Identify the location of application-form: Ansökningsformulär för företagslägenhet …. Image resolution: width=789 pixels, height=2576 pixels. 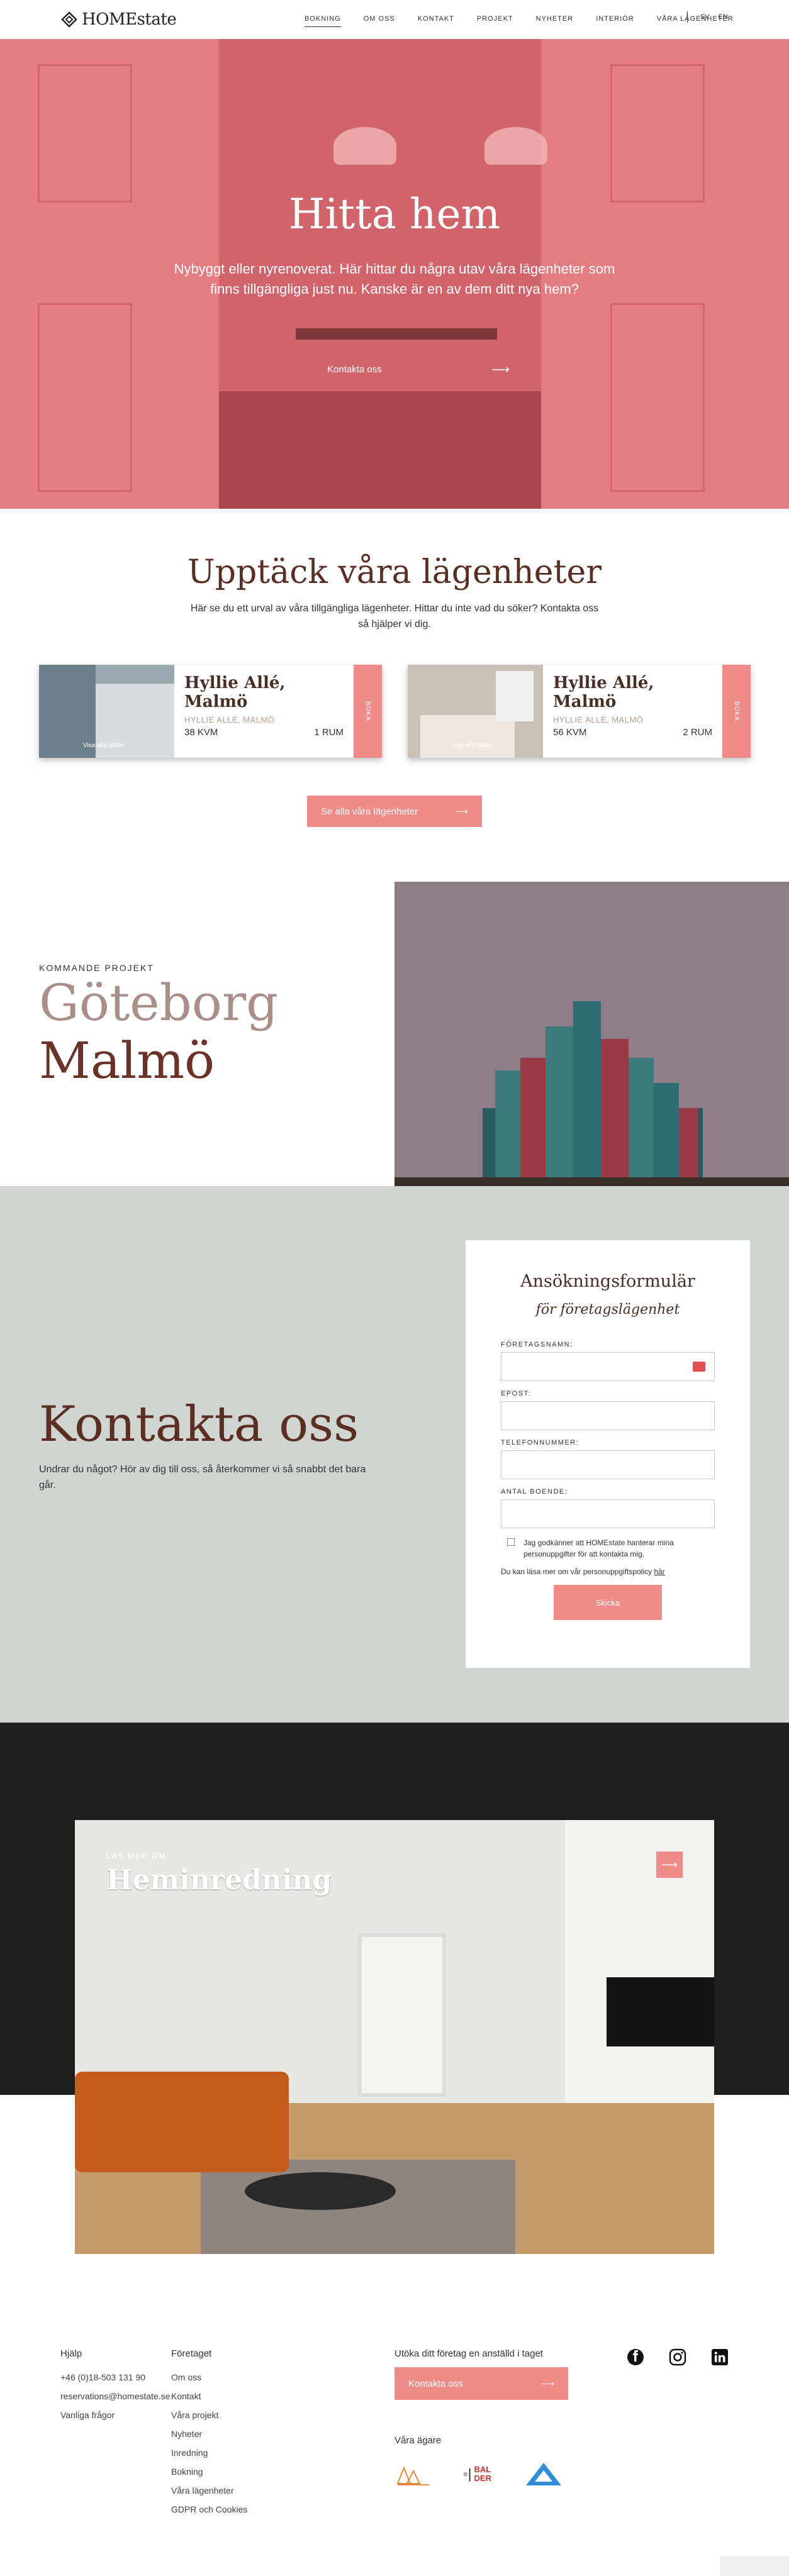
(608, 1454).